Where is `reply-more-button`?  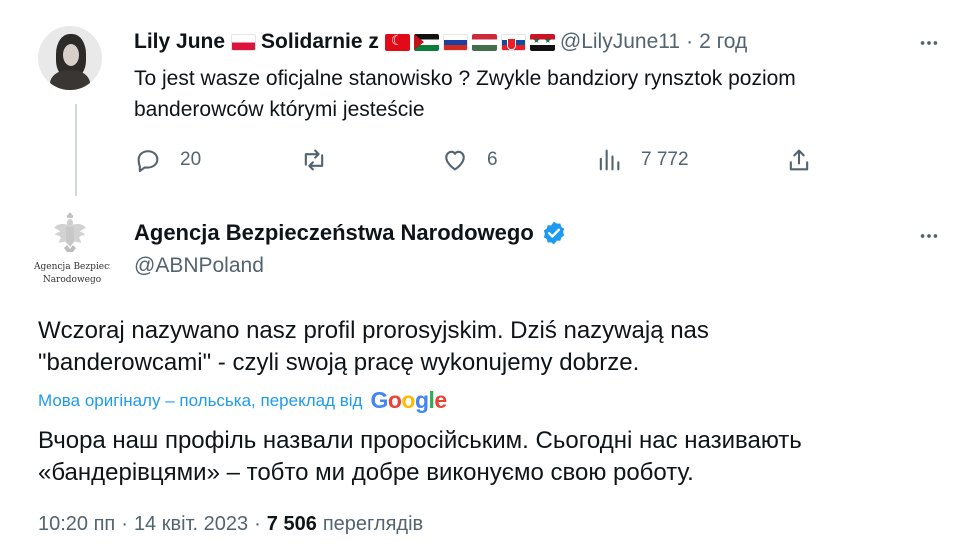
reply-more-button is located at coordinates (929, 43).